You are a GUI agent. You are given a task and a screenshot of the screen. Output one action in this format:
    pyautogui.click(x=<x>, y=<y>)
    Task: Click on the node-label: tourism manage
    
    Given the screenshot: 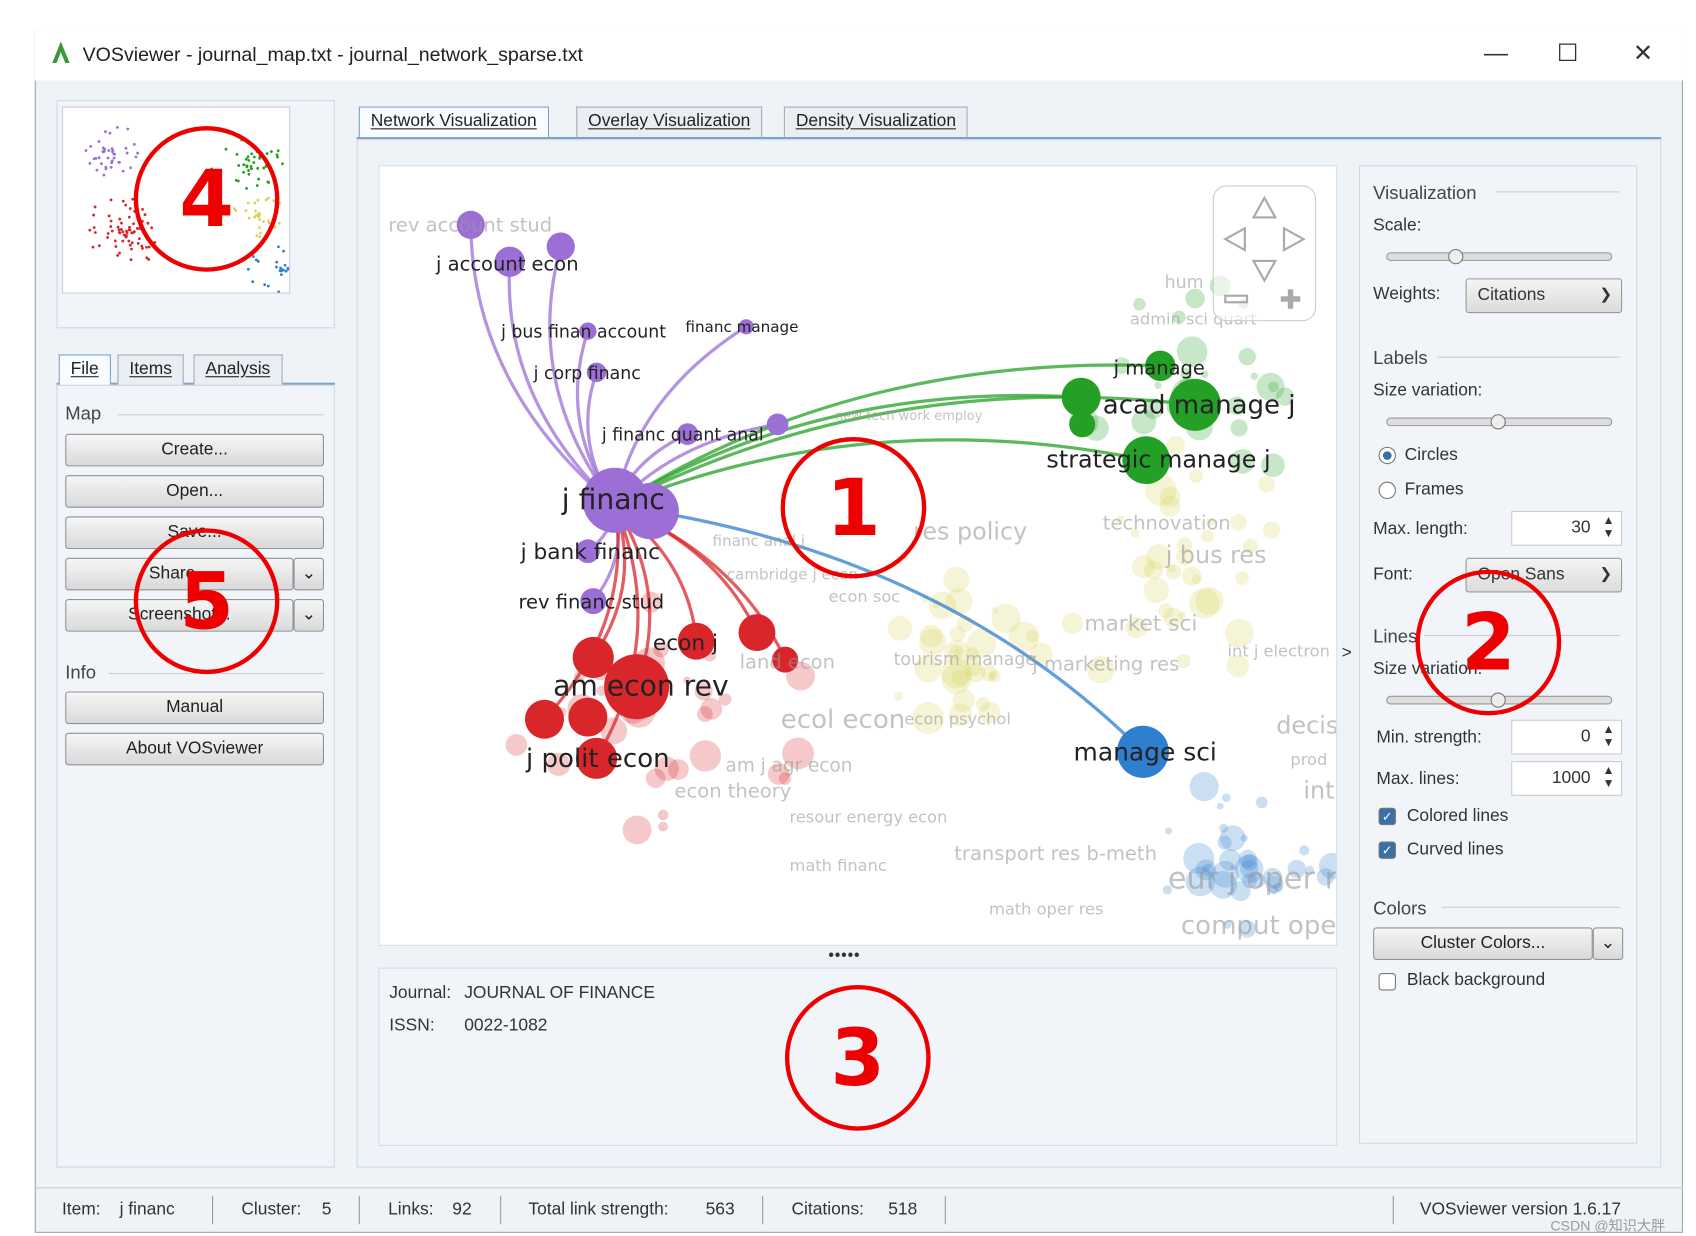 What is the action you would take?
    pyautogui.click(x=965, y=660)
    